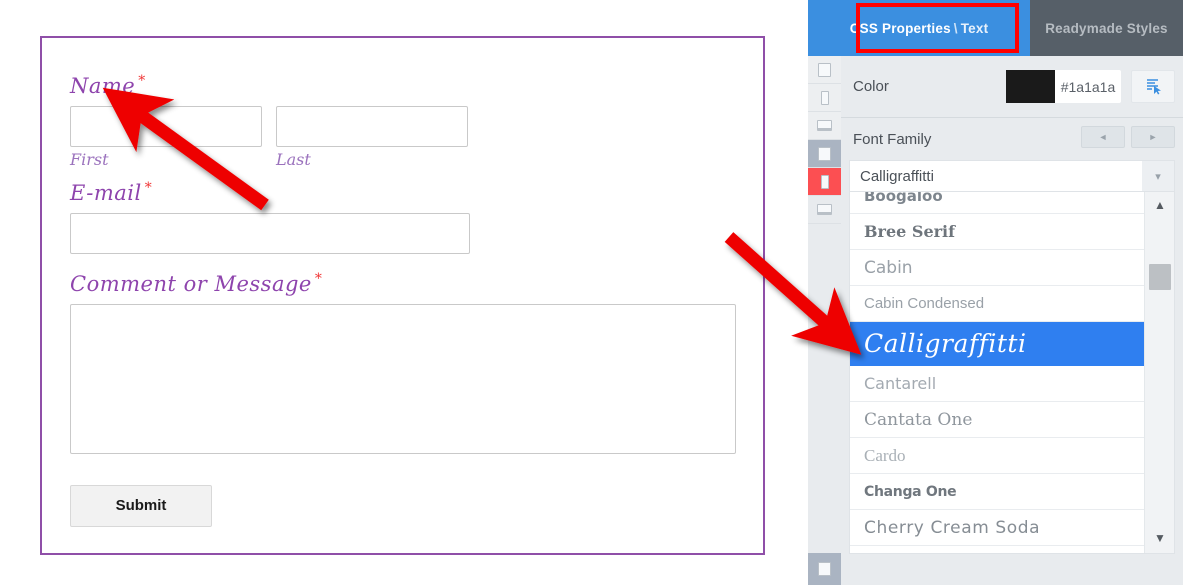 This screenshot has width=1183, height=585. I want to click on email-required-marker: *, so click(148, 187).